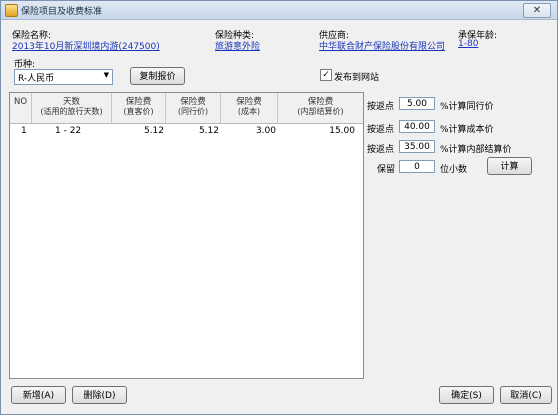 This screenshot has width=558, height=415. I want to click on app-icon, so click(11, 10).